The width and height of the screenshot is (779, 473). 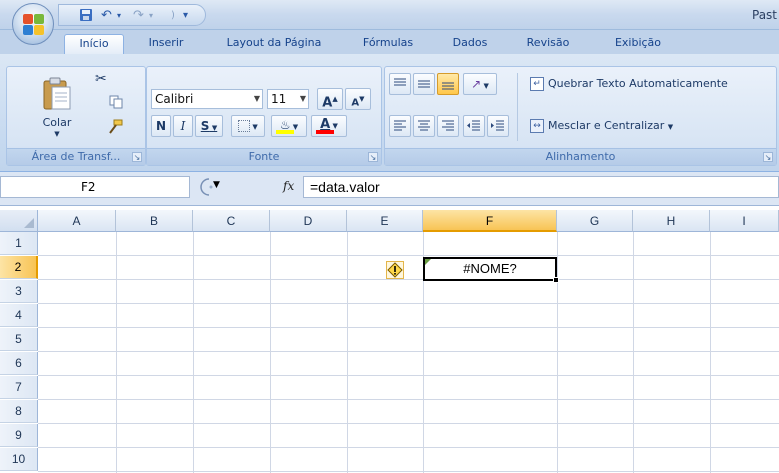 What do you see at coordinates (19, 339) in the screenshot?
I see `row-header-5: 5` at bounding box center [19, 339].